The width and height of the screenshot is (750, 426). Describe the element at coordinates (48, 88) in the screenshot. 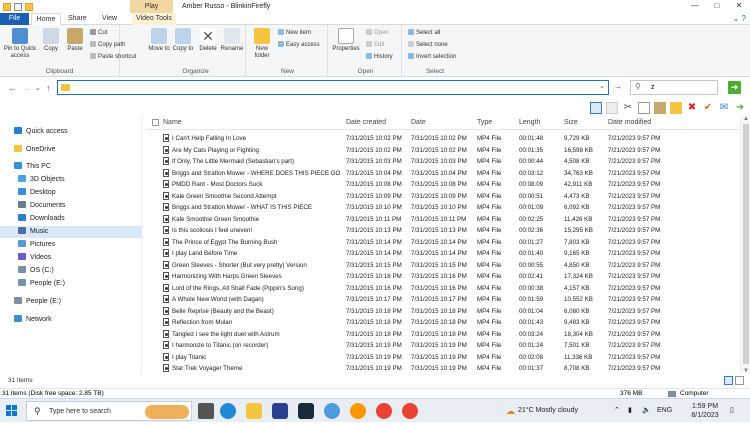

I see `up-arrow-icon: ↑` at that location.